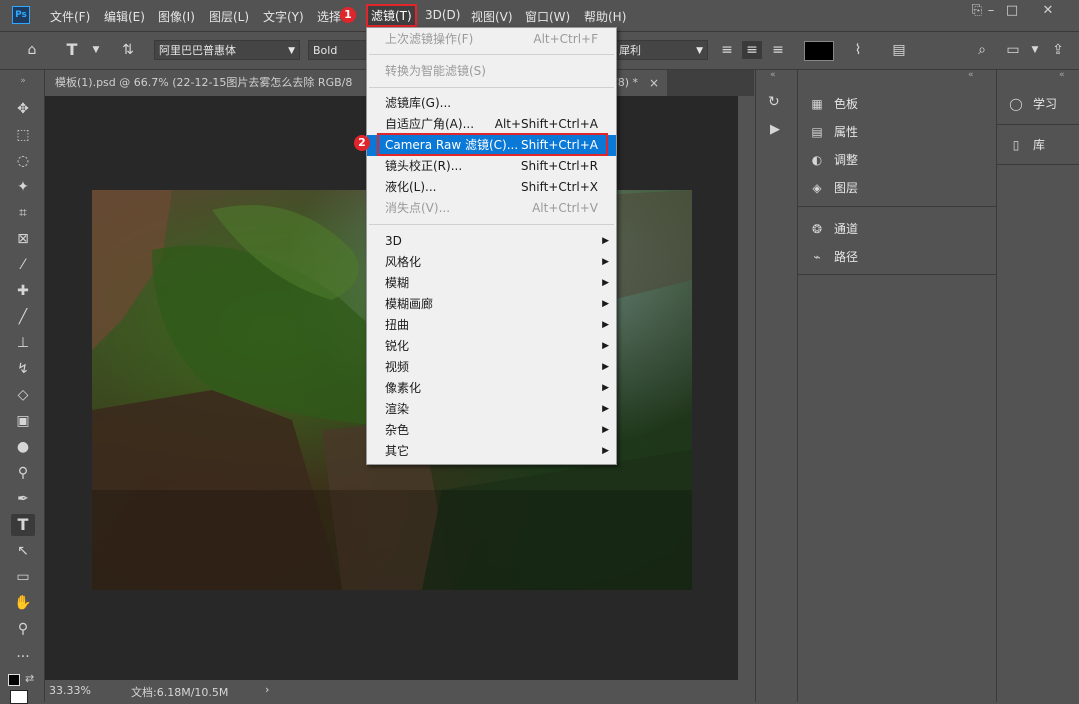  I want to click on pen-tool-icon: ✒, so click(23, 499).